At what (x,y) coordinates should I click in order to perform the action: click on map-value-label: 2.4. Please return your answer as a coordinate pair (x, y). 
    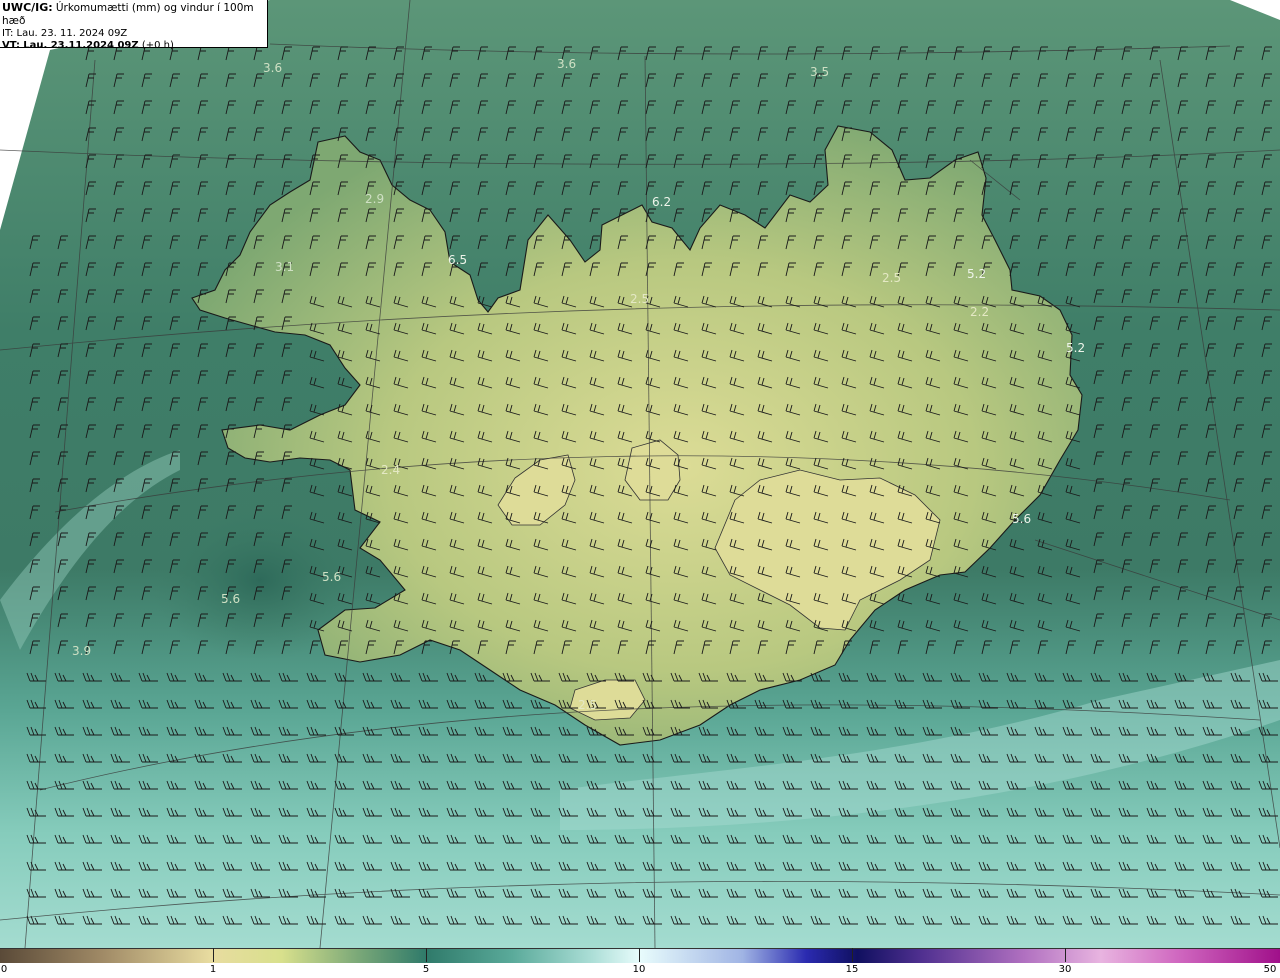
    Looking at the image, I should click on (390, 470).